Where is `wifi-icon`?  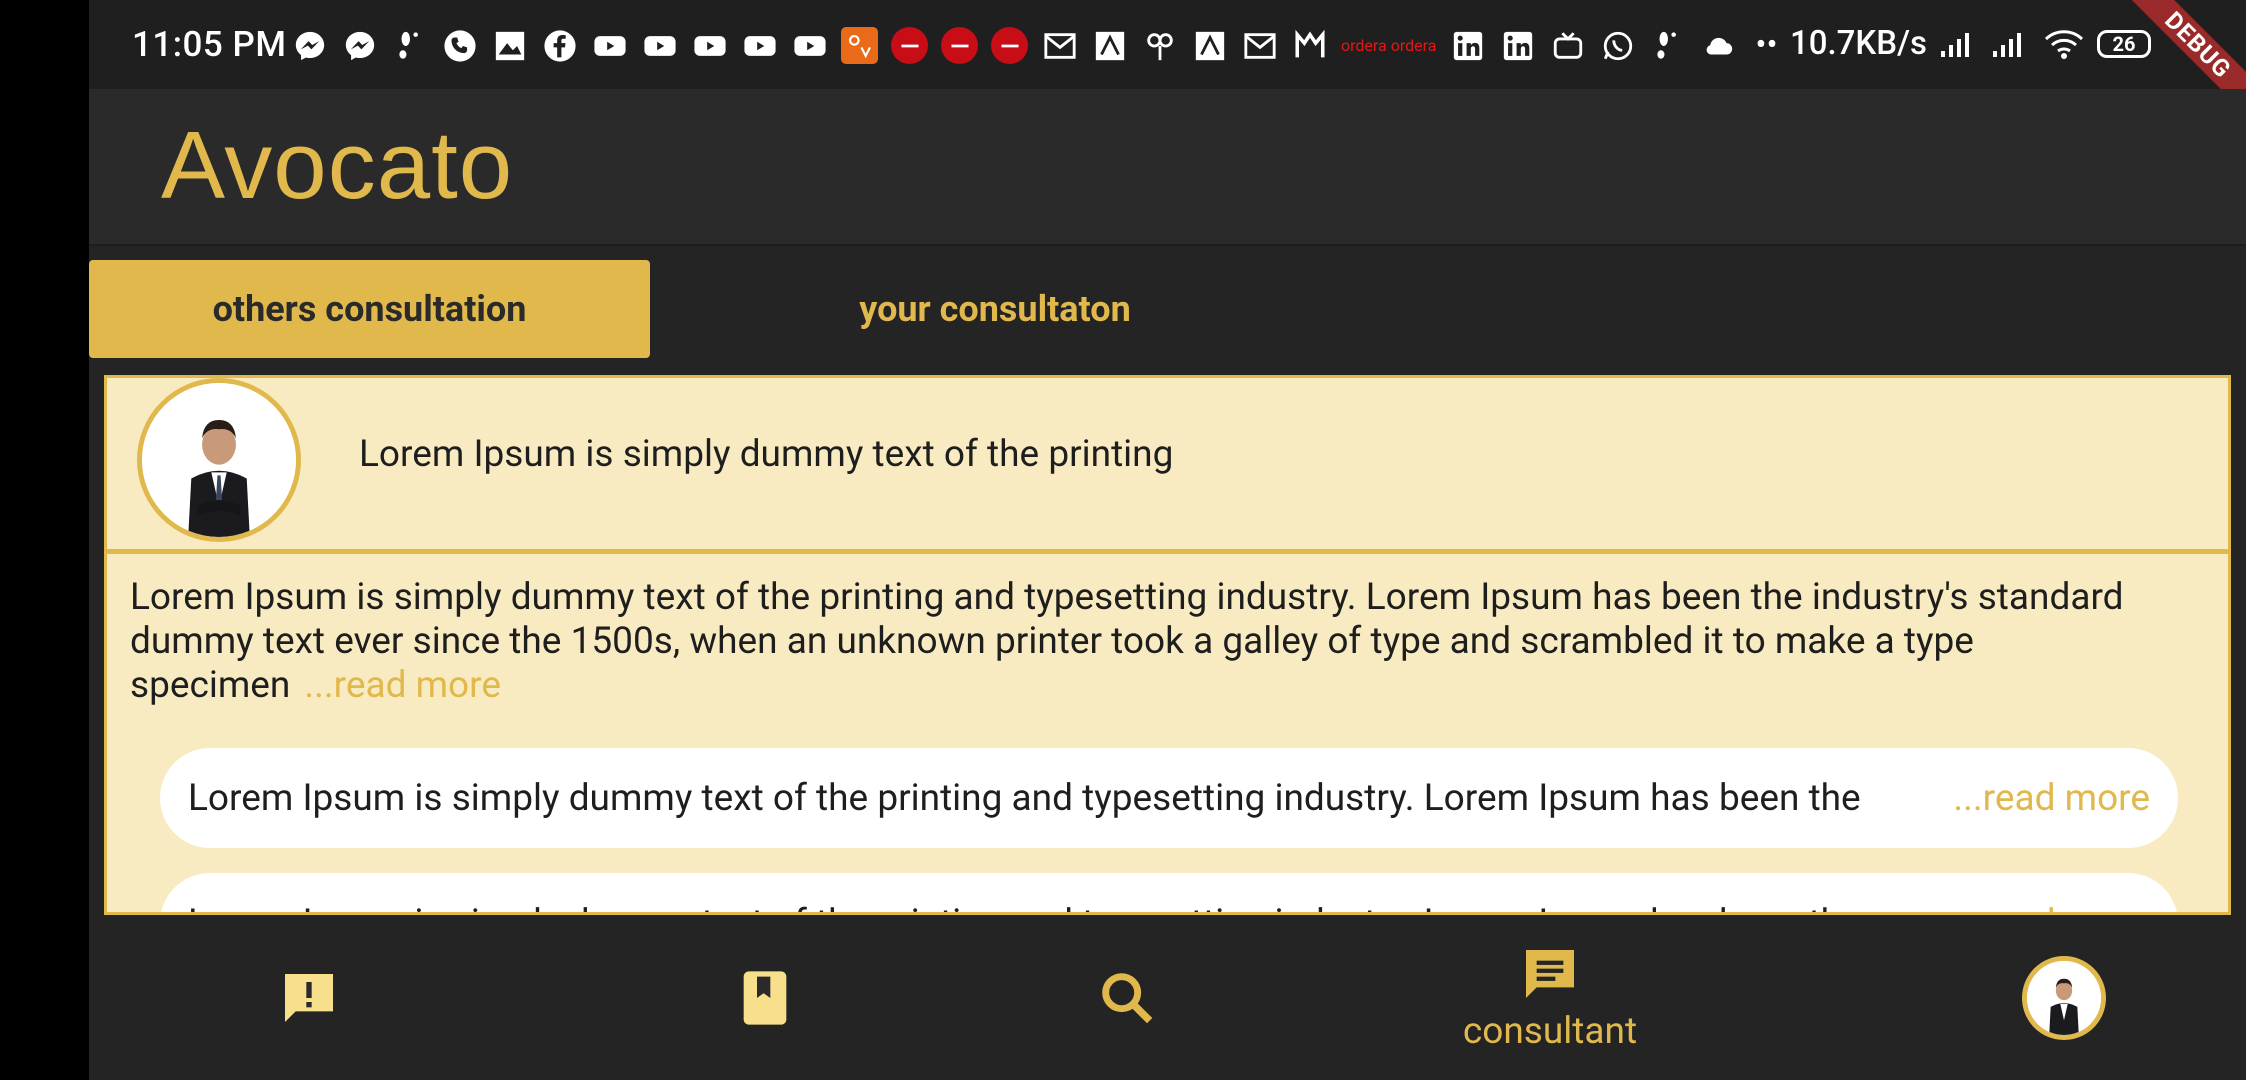 wifi-icon is located at coordinates (2064, 44).